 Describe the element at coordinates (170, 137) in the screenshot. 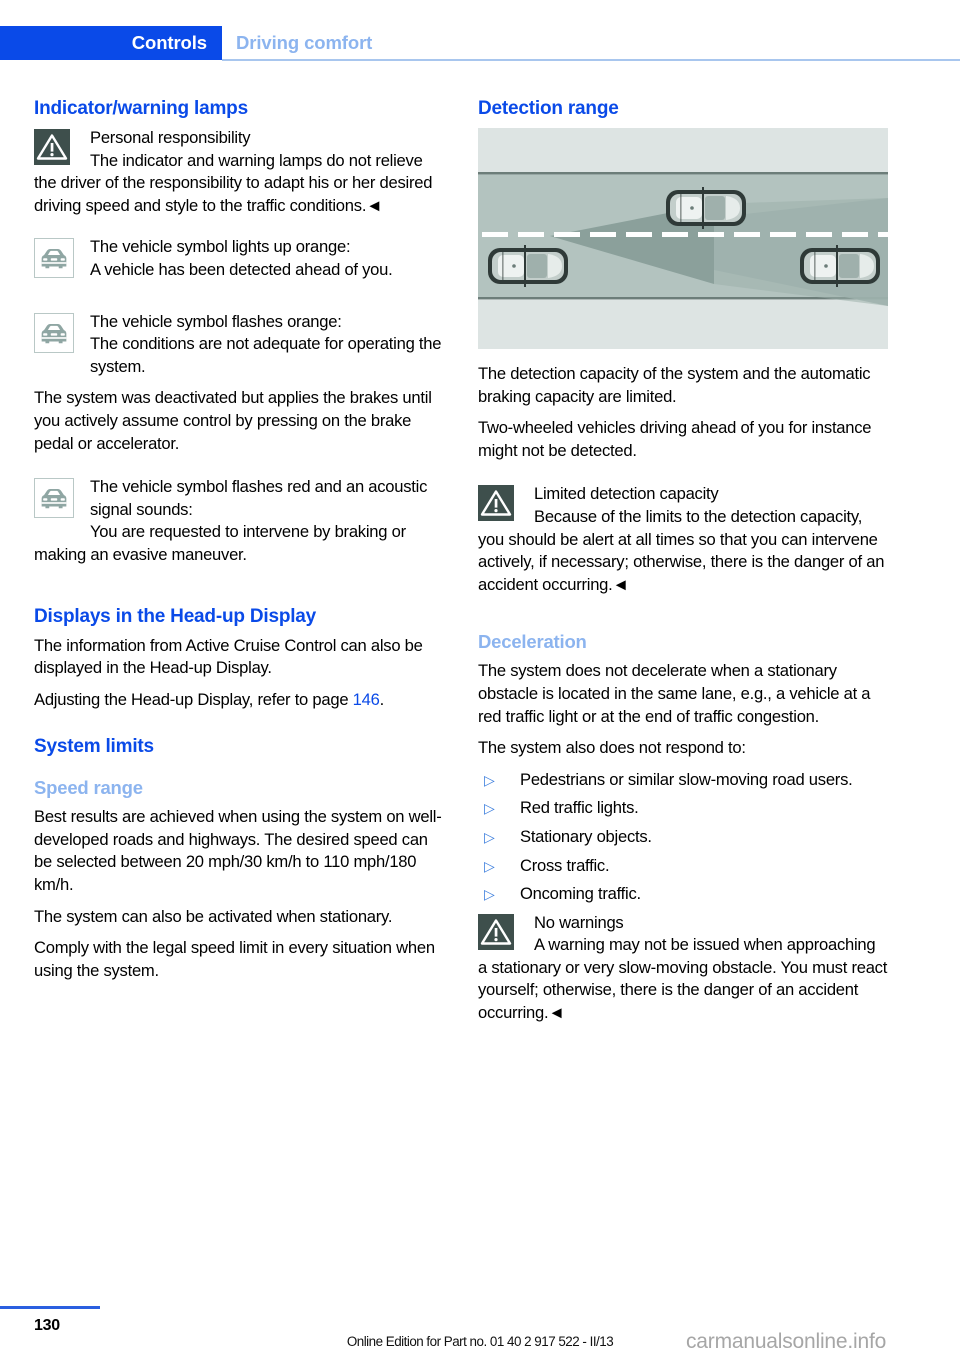

I see `warning-title: Personal responsibility` at that location.